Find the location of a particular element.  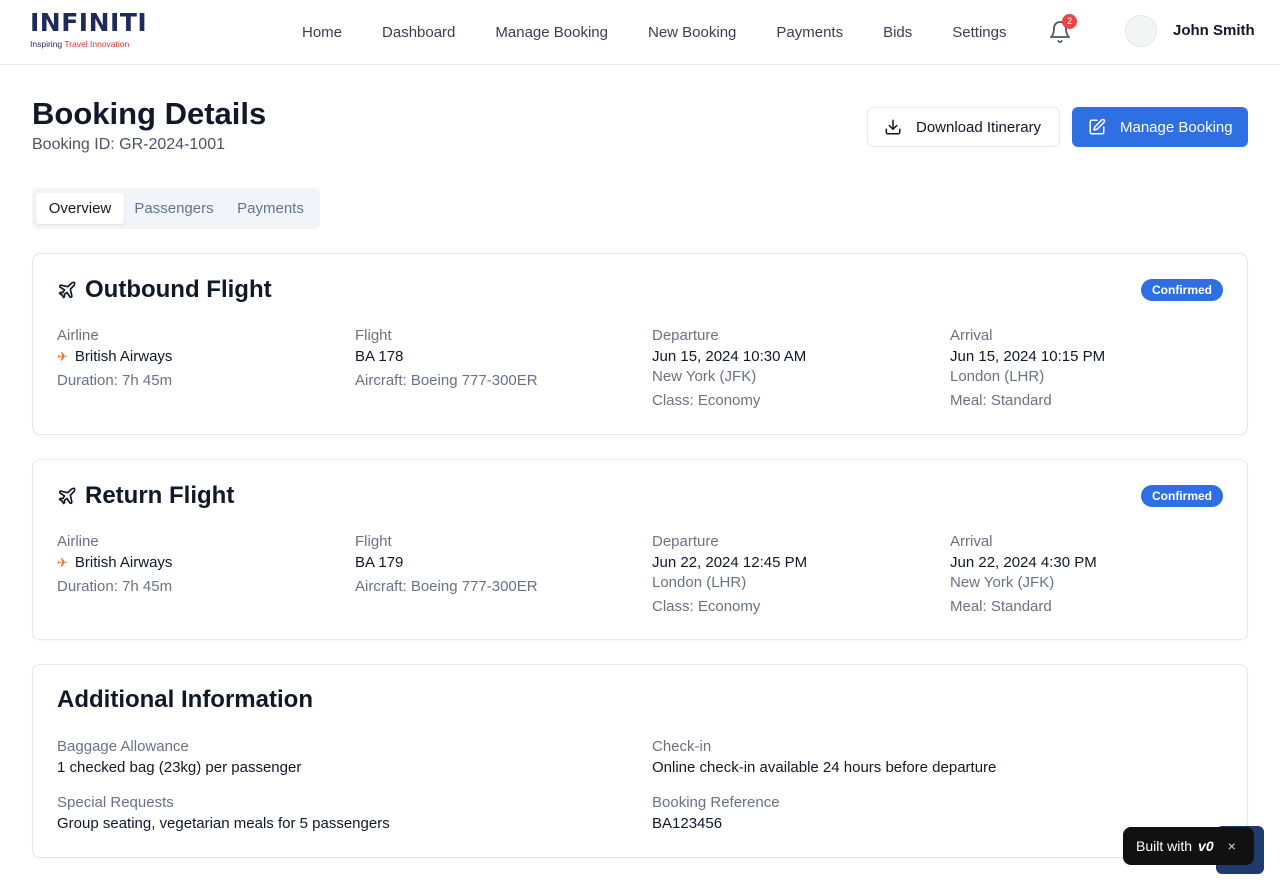

page-title: Booking Details is located at coordinates (149, 113).